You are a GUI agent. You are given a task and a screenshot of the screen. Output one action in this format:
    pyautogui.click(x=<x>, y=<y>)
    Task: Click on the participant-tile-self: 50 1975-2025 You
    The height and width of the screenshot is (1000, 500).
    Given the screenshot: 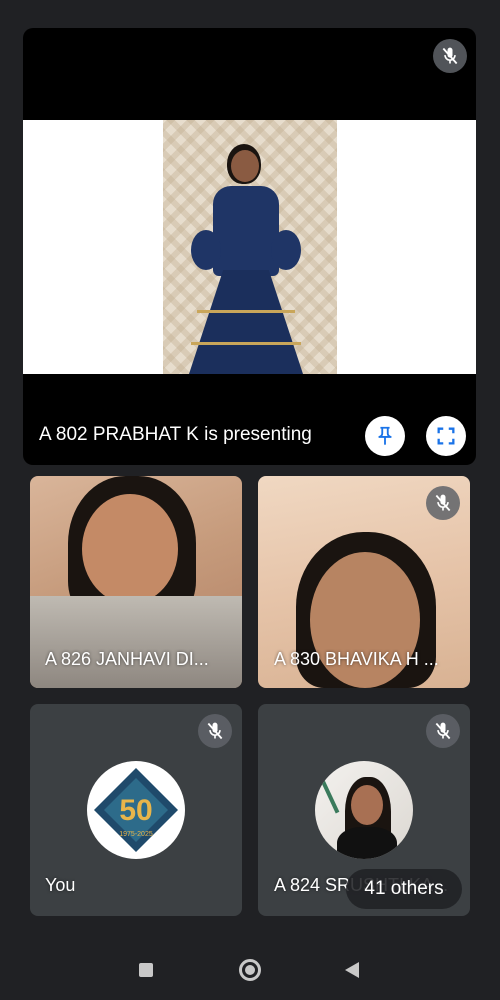 What is the action you would take?
    pyautogui.click(x=136, y=810)
    